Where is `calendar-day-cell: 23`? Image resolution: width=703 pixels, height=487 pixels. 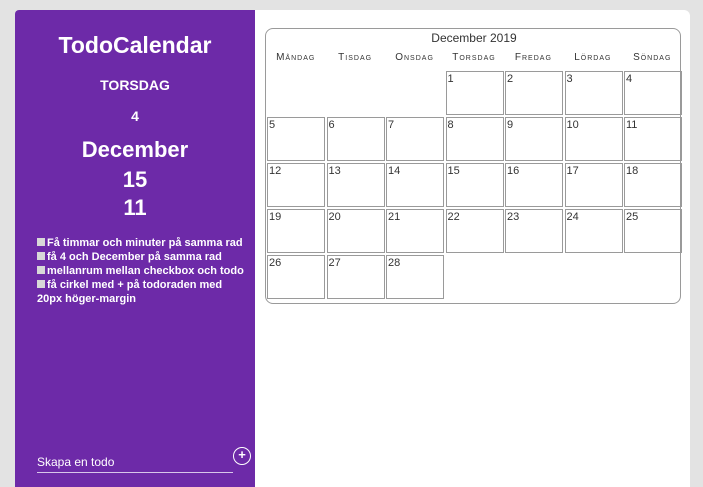 calendar-day-cell: 23 is located at coordinates (534, 231).